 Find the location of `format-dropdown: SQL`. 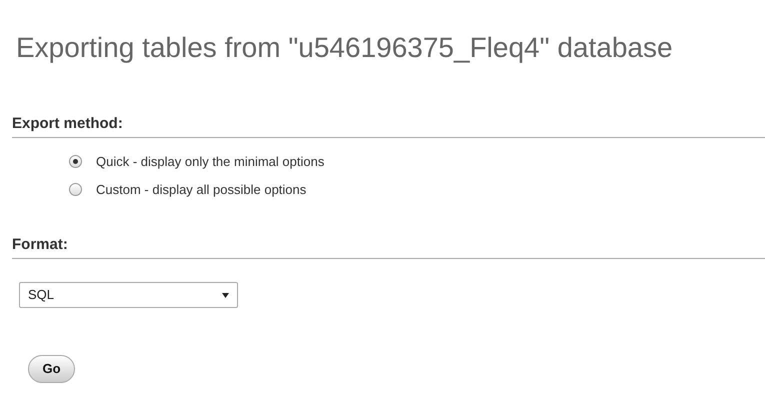

format-dropdown: SQL is located at coordinates (128, 295).